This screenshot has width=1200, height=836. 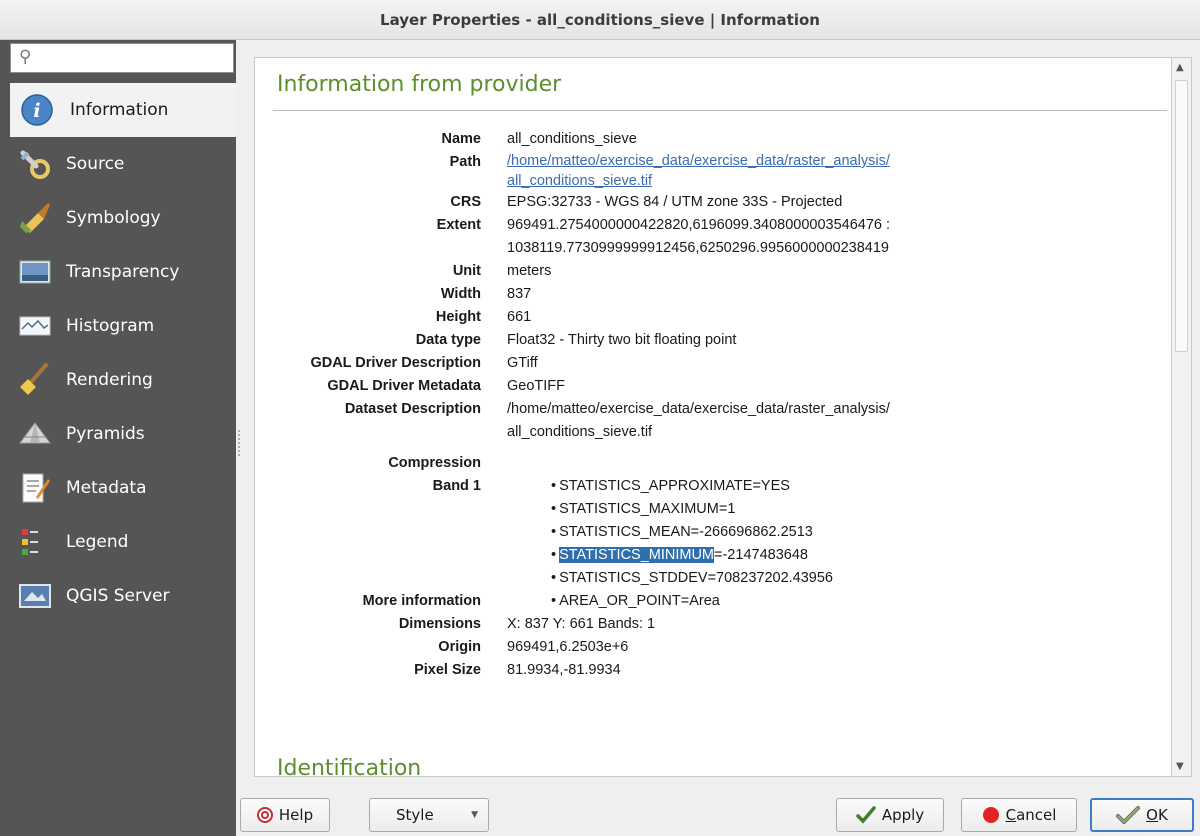 I want to click on info-key: Height, so click(x=458, y=317).